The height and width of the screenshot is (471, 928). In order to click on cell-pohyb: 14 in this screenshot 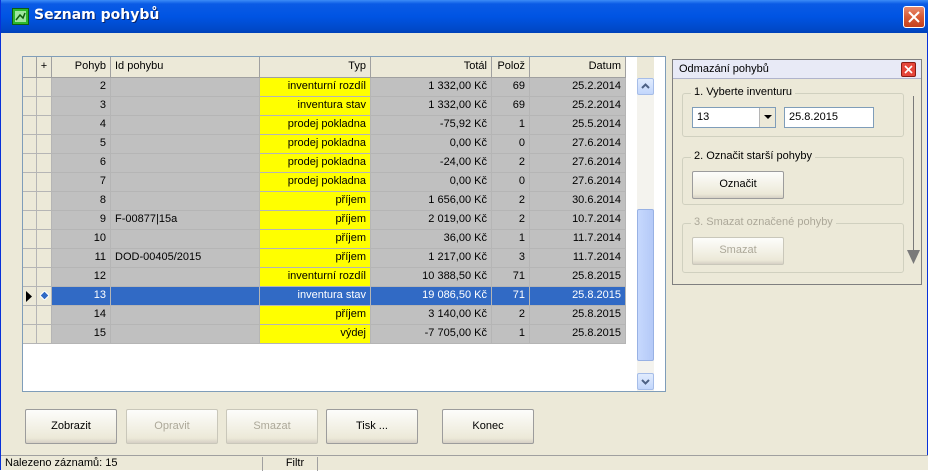, I will do `click(81, 315)`.